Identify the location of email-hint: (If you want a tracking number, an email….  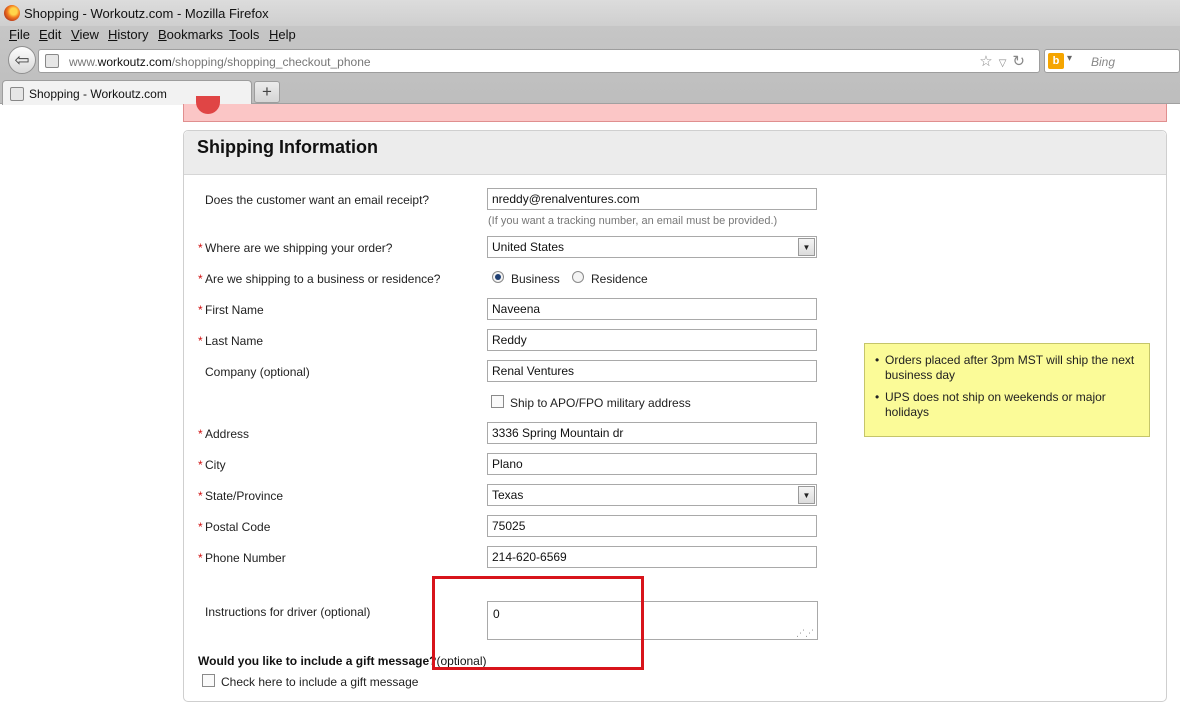
(633, 221).